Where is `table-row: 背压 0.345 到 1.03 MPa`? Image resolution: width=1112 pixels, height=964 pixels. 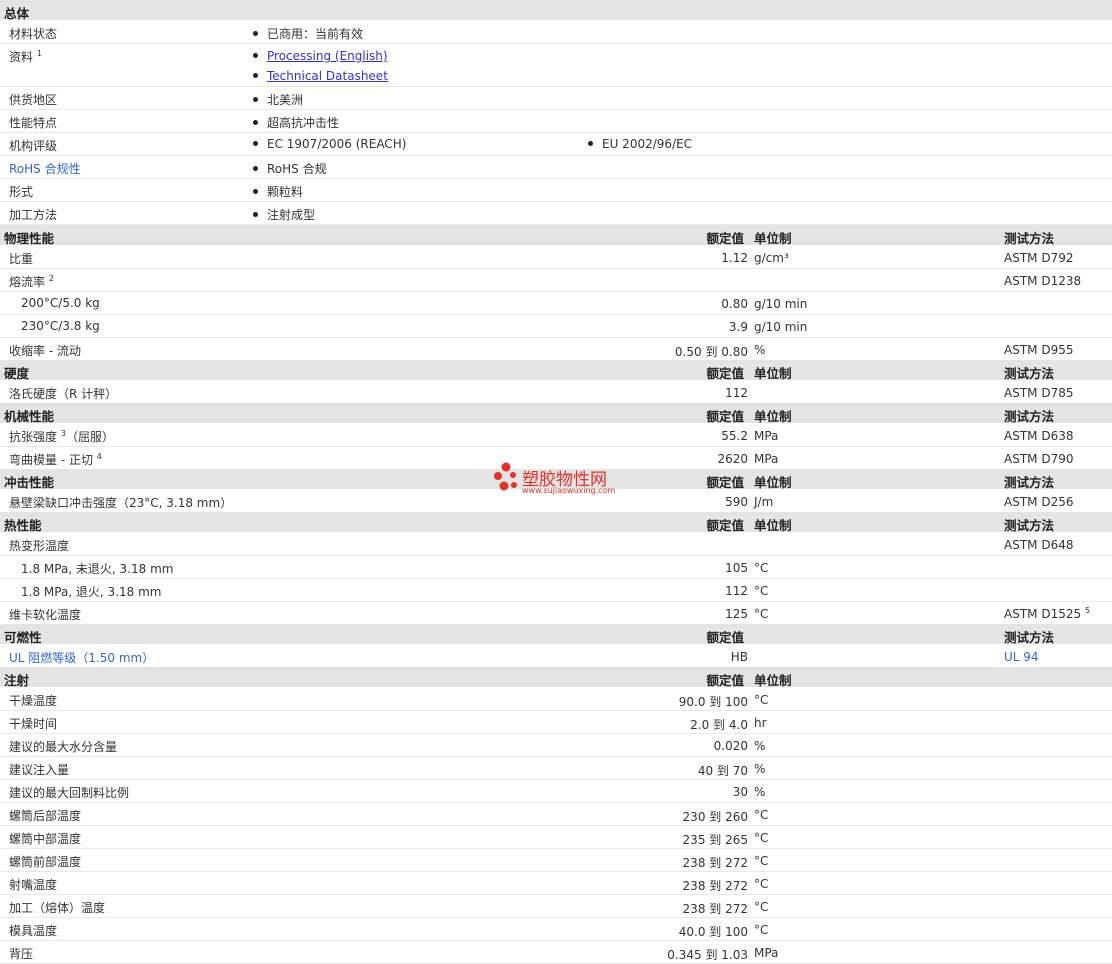 table-row: 背压 0.345 到 1.03 MPa is located at coordinates (556, 952).